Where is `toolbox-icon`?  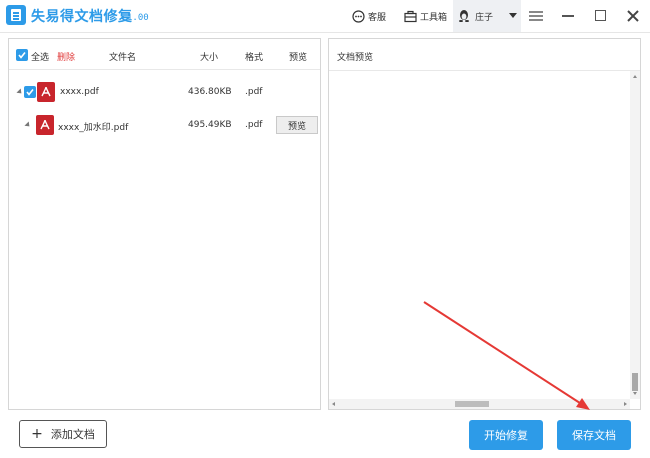 toolbox-icon is located at coordinates (410, 16).